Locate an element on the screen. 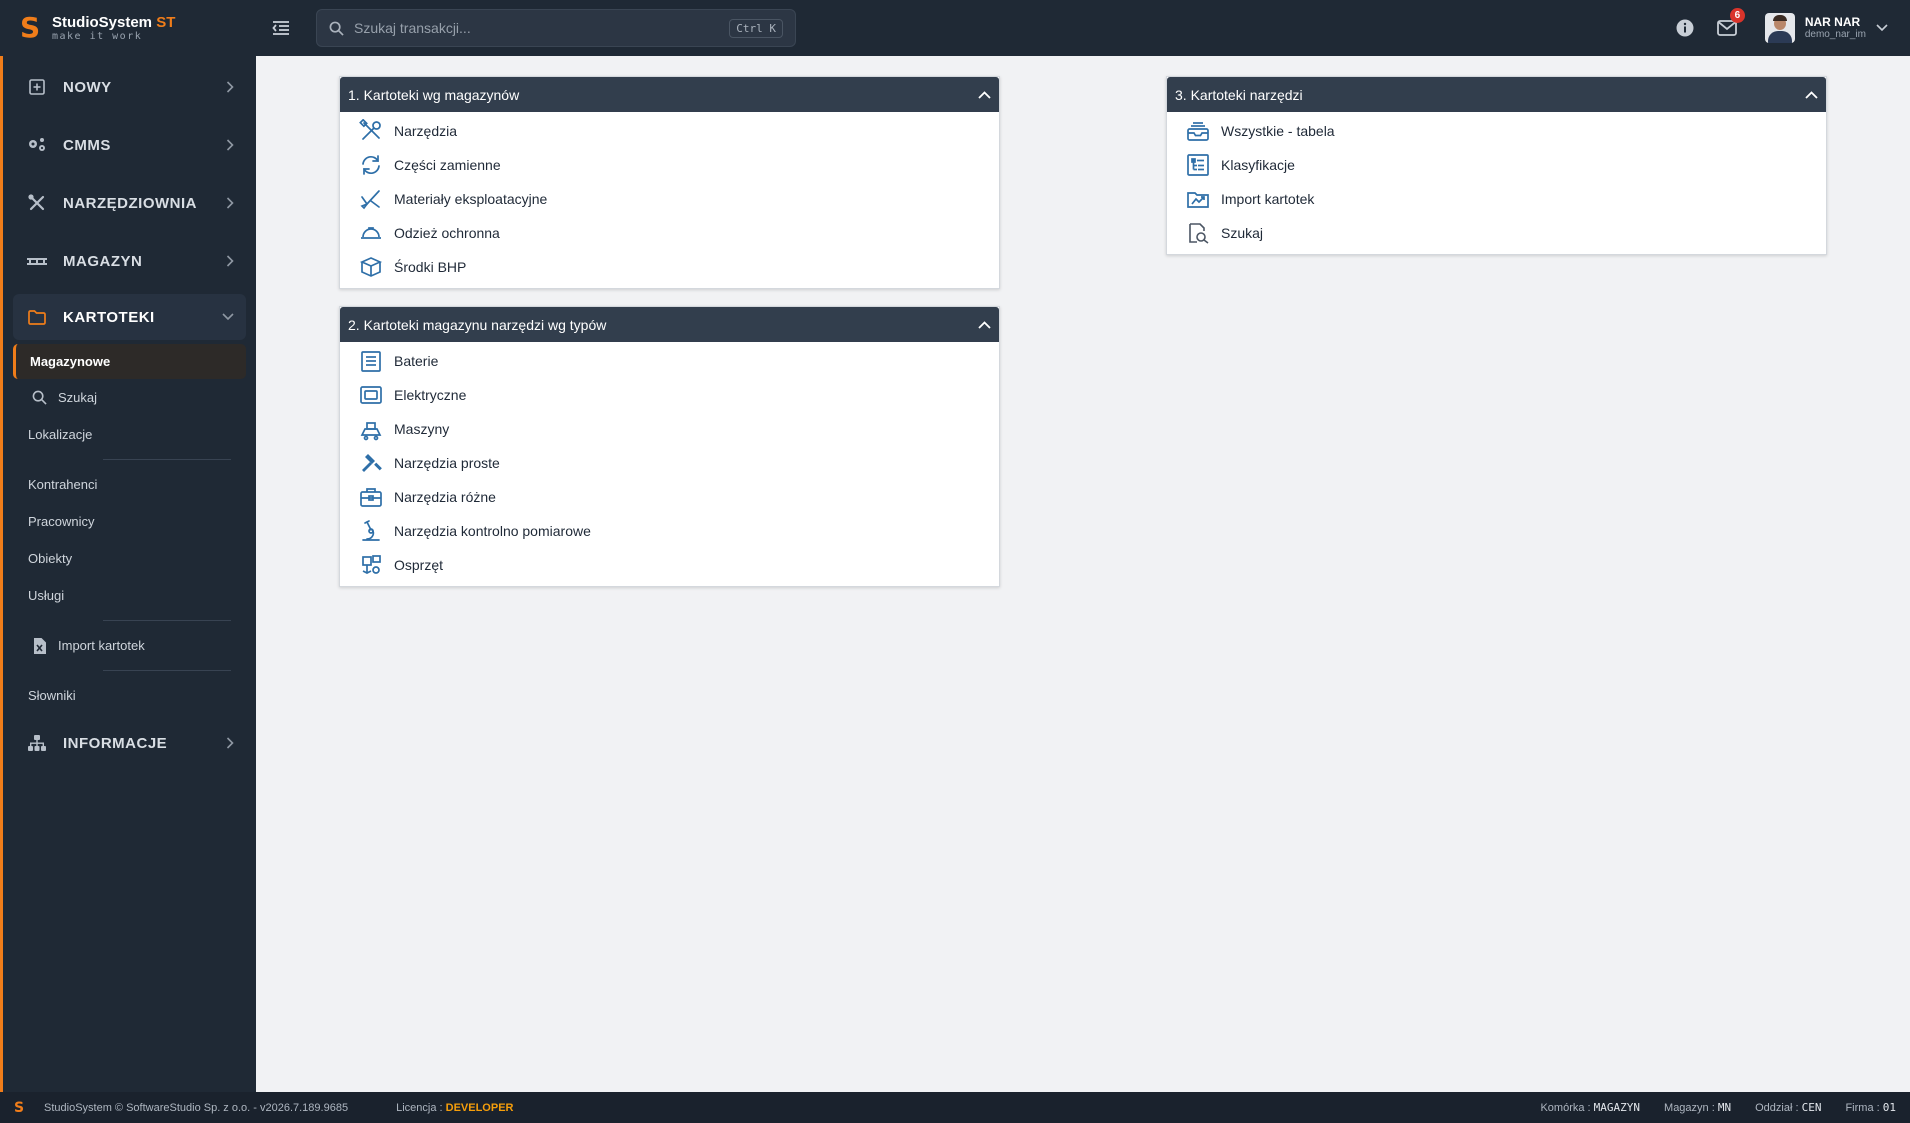 The width and height of the screenshot is (1910, 1123). list-item-baterie: Baterie is located at coordinates (669, 361).